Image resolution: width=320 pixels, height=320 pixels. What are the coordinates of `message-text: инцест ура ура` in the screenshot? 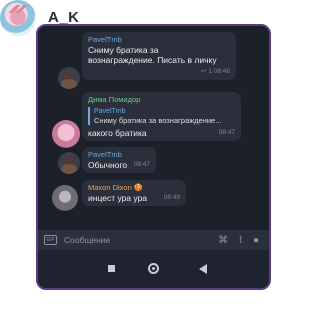 It's located at (118, 198).